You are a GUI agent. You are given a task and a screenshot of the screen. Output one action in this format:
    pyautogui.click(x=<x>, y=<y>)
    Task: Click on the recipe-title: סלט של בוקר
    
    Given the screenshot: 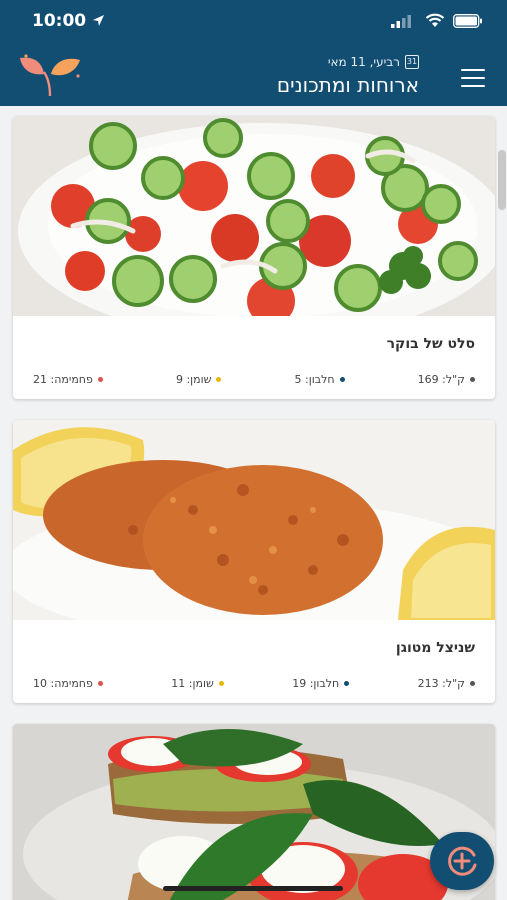 What is the action you would take?
    pyautogui.click(x=430, y=344)
    